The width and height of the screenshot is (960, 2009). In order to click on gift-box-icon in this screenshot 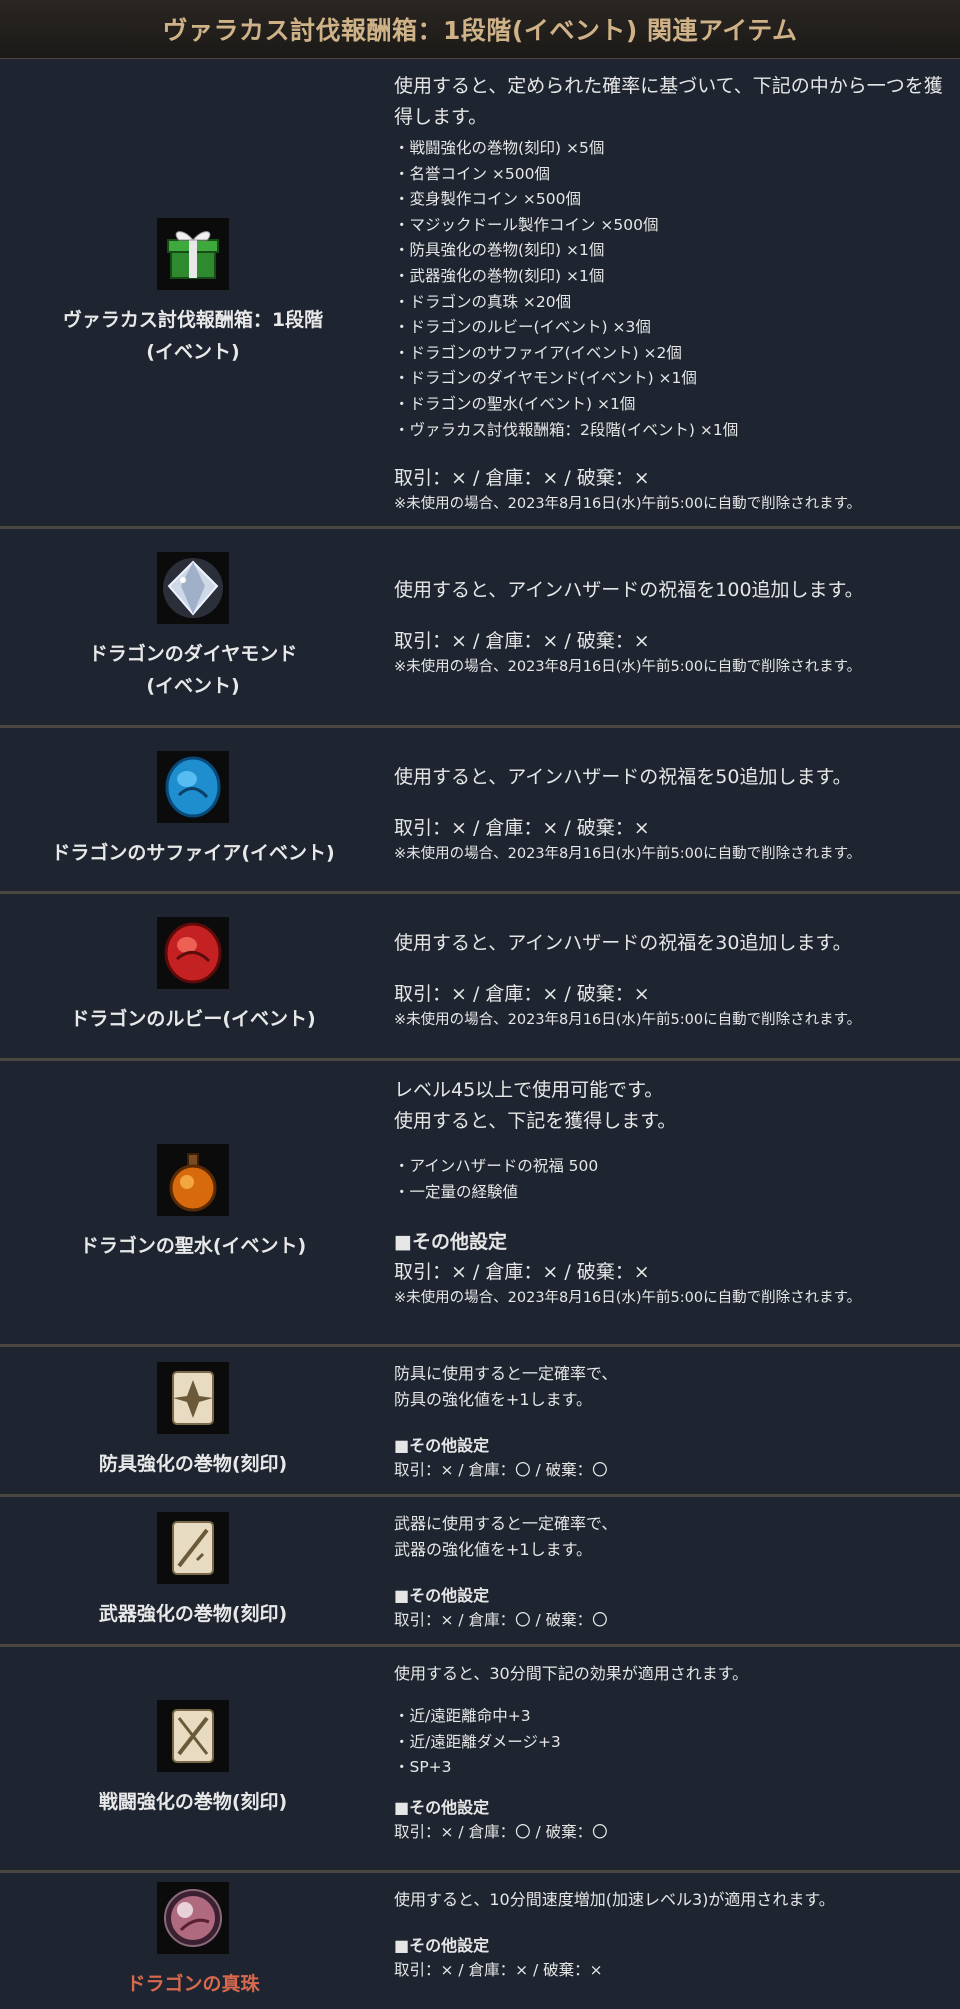, I will do `click(193, 253)`.